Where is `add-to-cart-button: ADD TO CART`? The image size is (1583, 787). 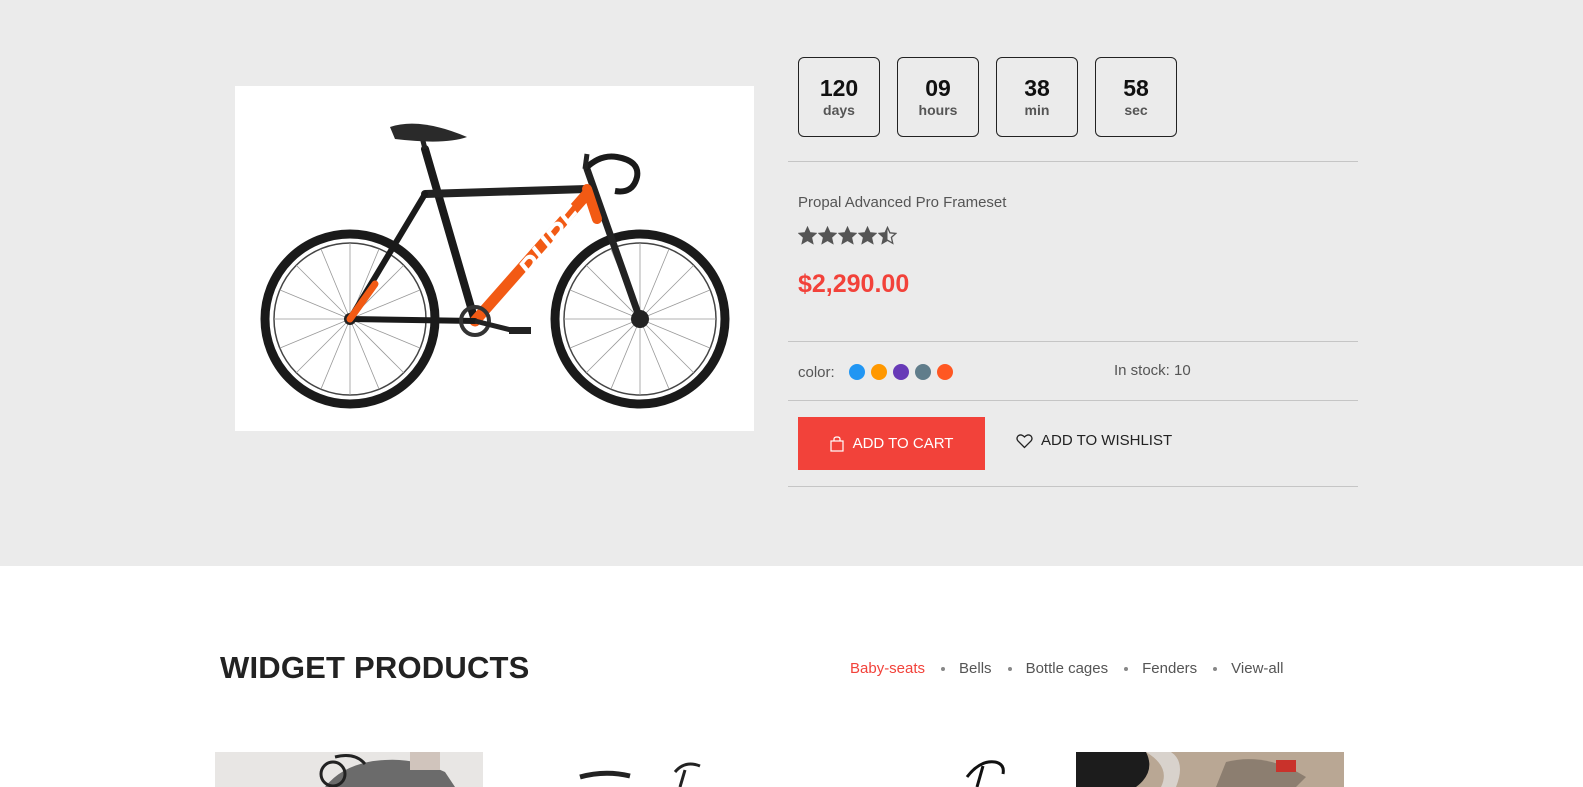 add-to-cart-button: ADD TO CART is located at coordinates (891, 443).